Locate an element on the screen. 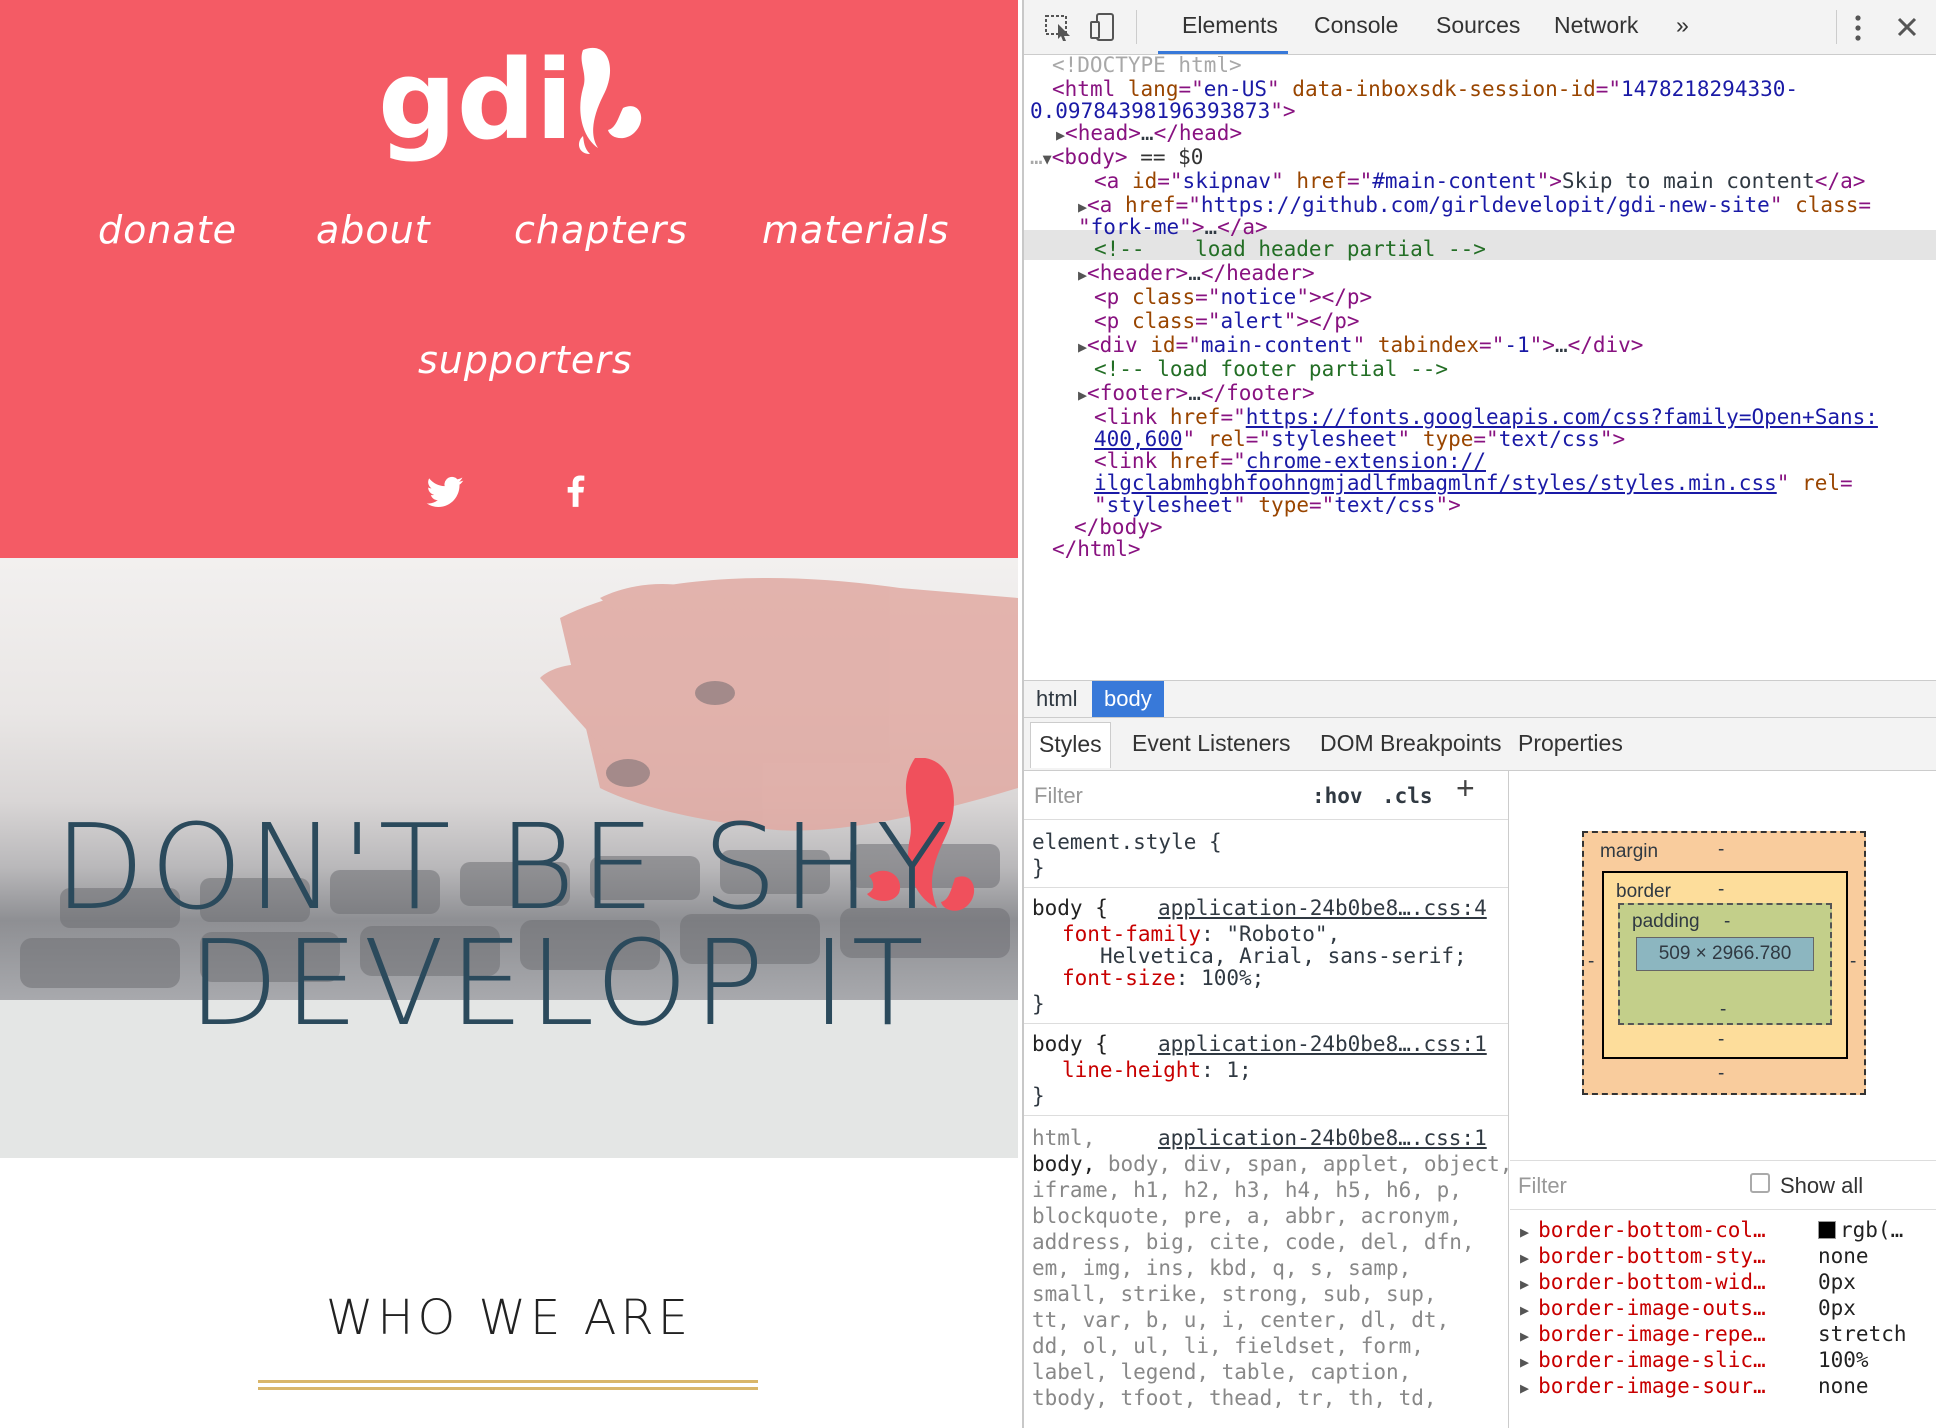  tab-network: Network is located at coordinates (1596, 25).